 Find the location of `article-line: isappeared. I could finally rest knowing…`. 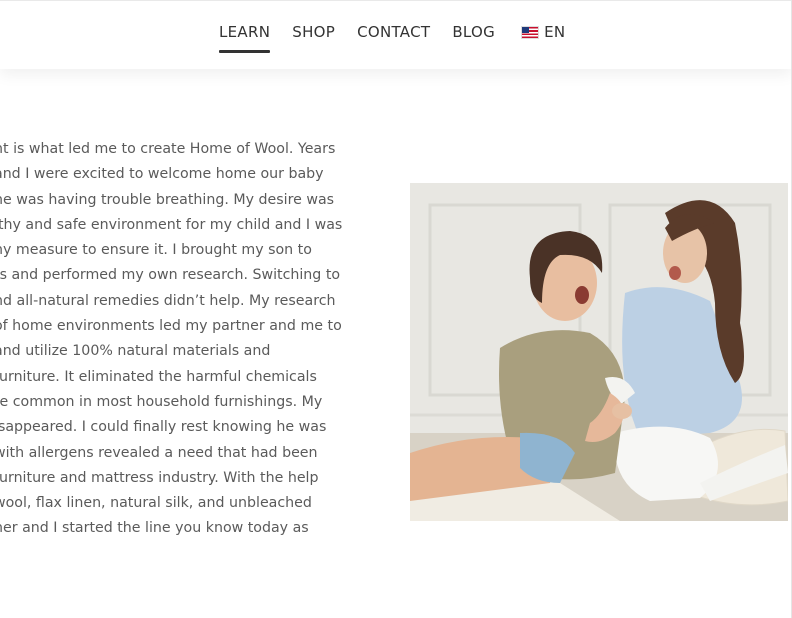

article-line: isappeared. I could finally rest knowing… is located at coordinates (163, 427).